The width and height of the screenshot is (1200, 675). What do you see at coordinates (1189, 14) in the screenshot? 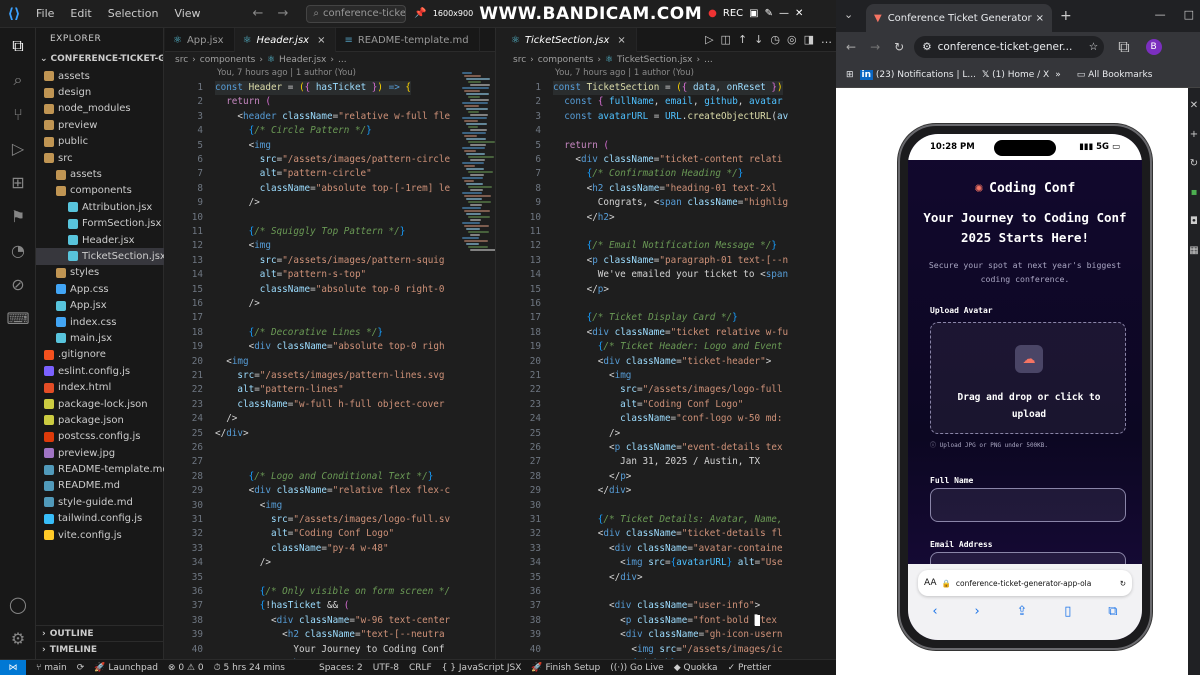
I see `maximize-icon: □` at bounding box center [1189, 14].